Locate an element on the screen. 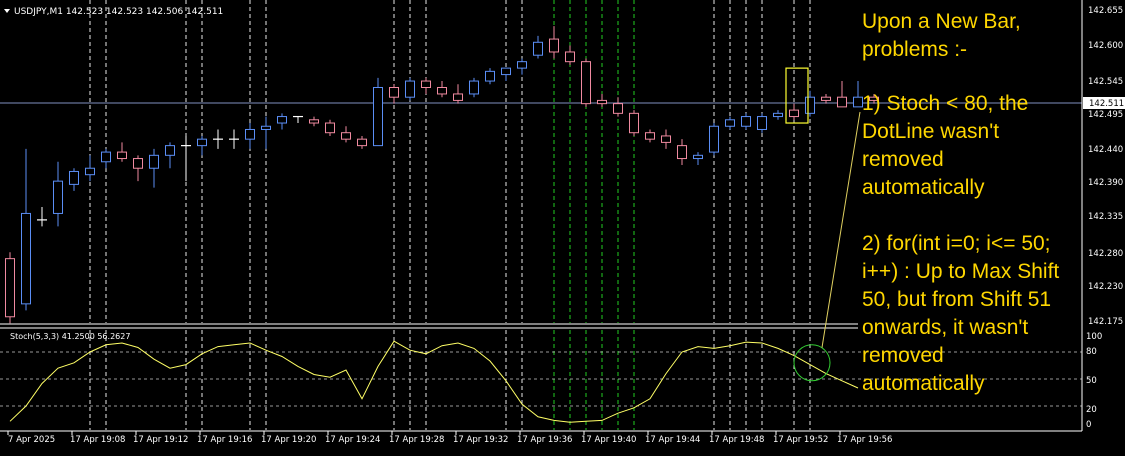  level-label: 20 is located at coordinates (1091, 410).